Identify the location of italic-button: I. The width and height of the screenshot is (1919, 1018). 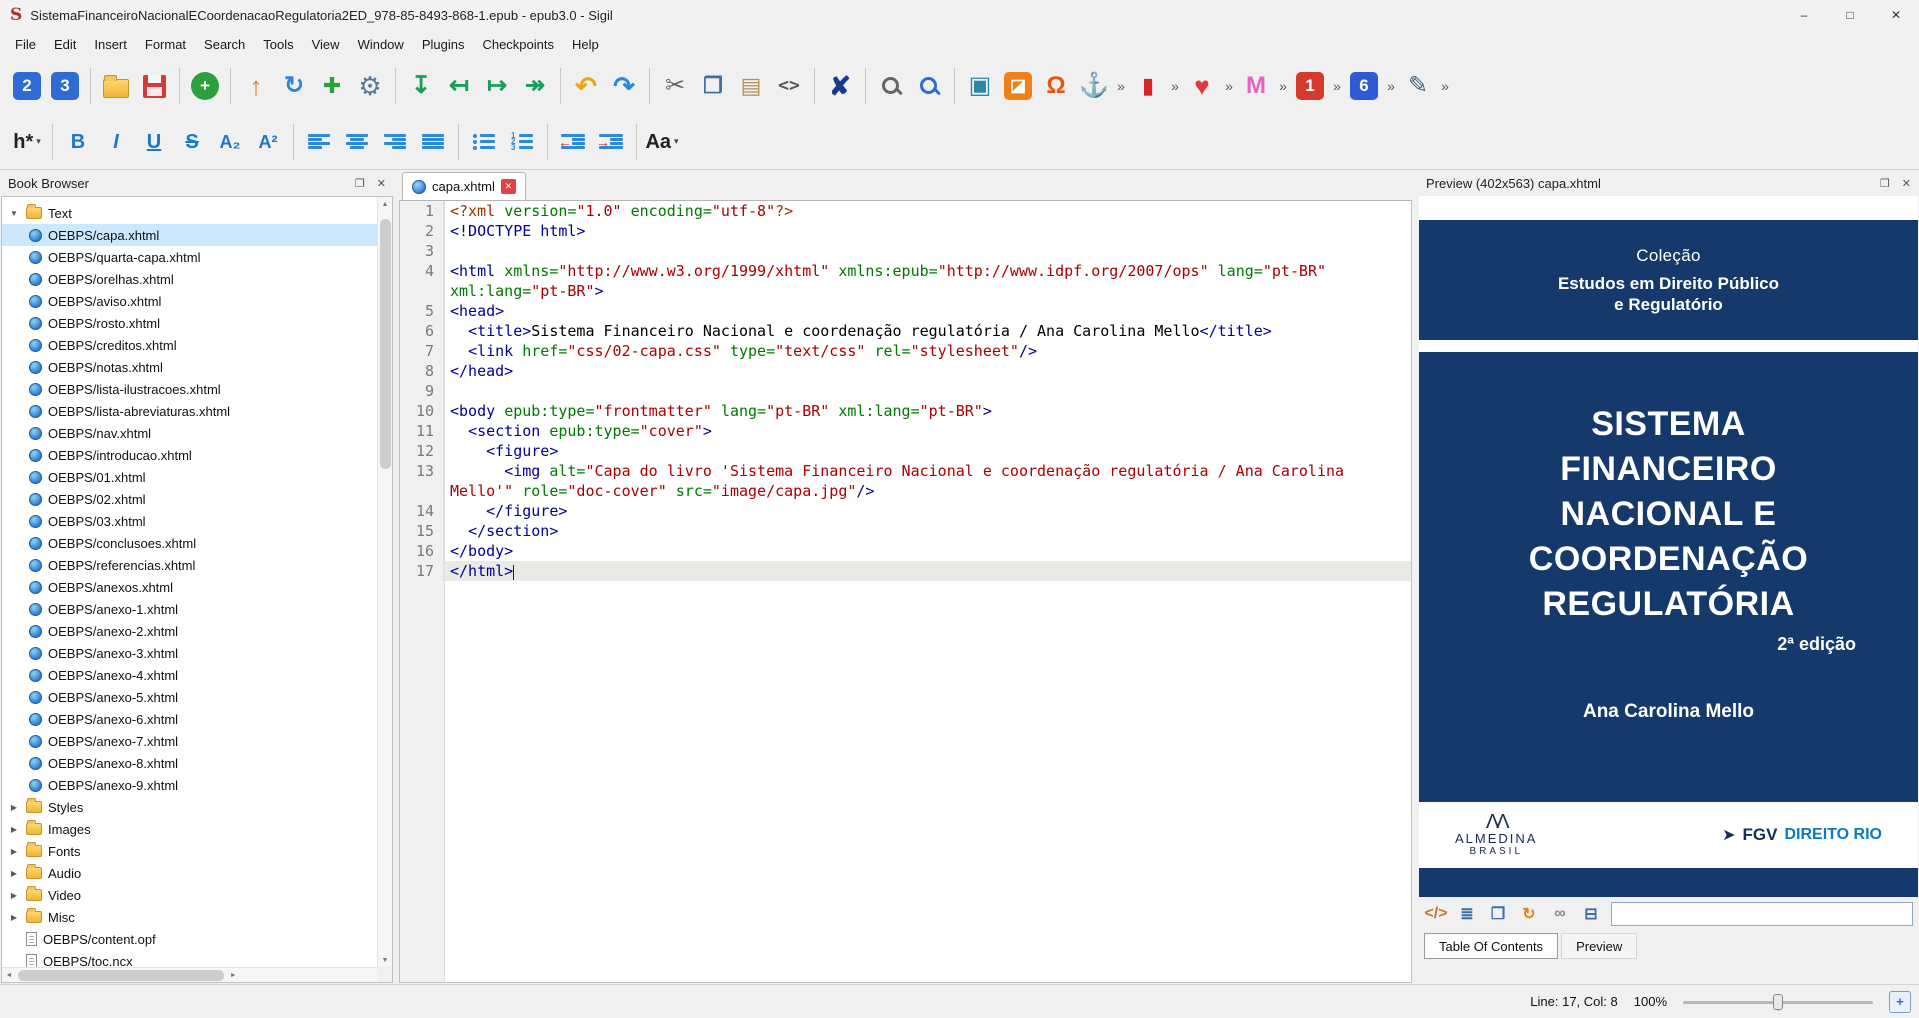
(116, 142).